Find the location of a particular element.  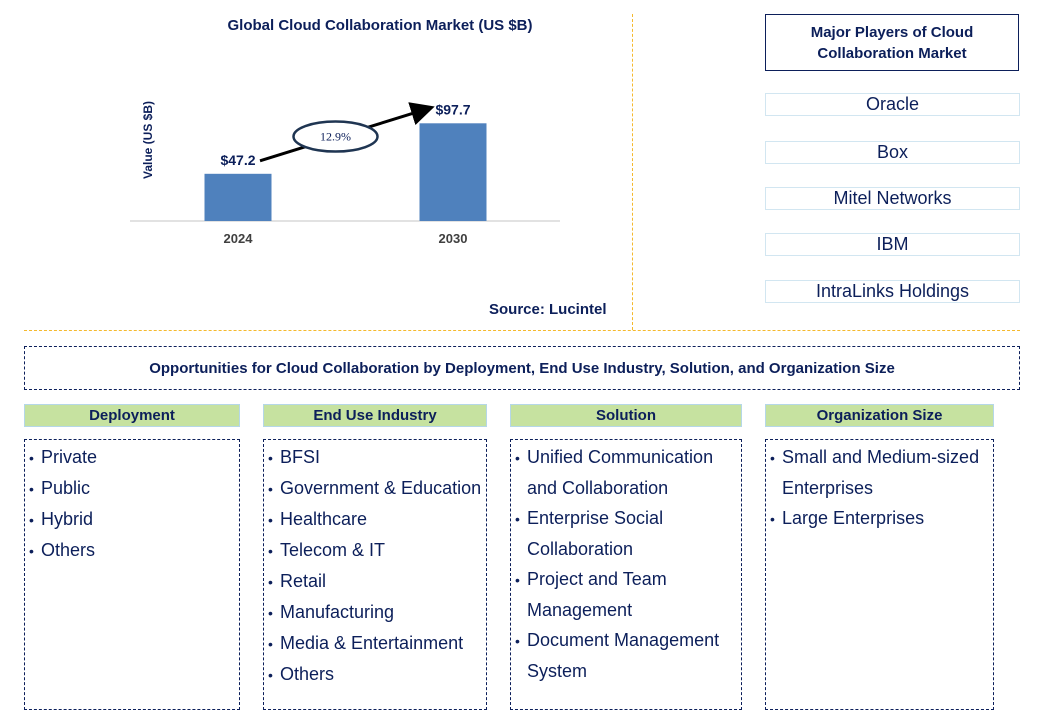

list-item: Private is located at coordinates (134, 457).